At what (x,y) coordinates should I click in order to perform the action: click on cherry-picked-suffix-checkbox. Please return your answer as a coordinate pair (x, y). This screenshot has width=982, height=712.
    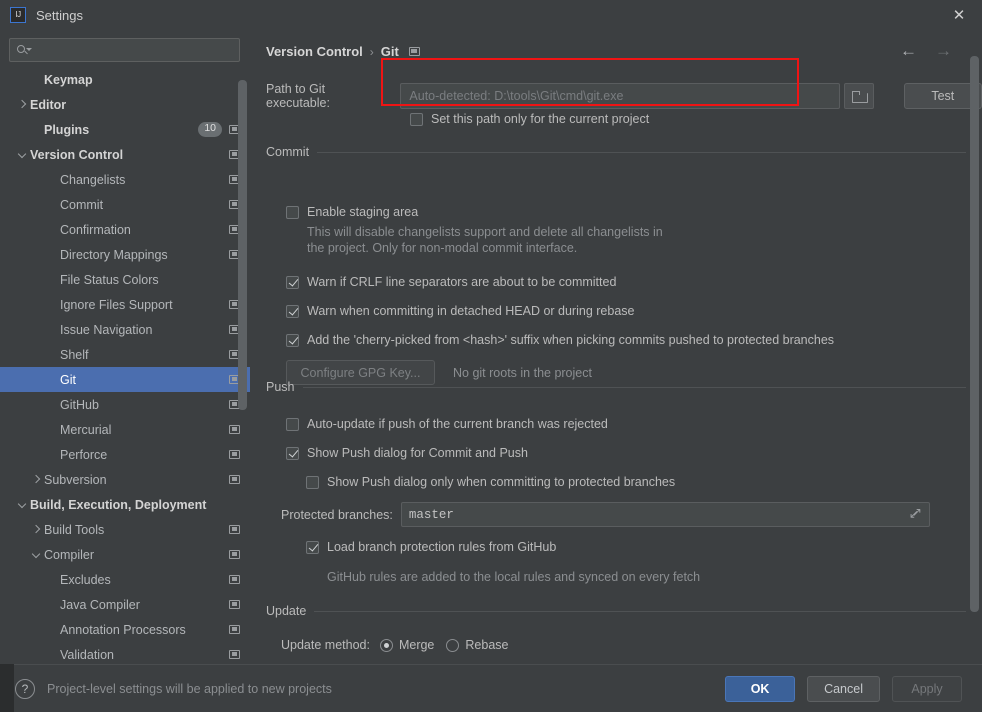
    Looking at the image, I should click on (292, 340).